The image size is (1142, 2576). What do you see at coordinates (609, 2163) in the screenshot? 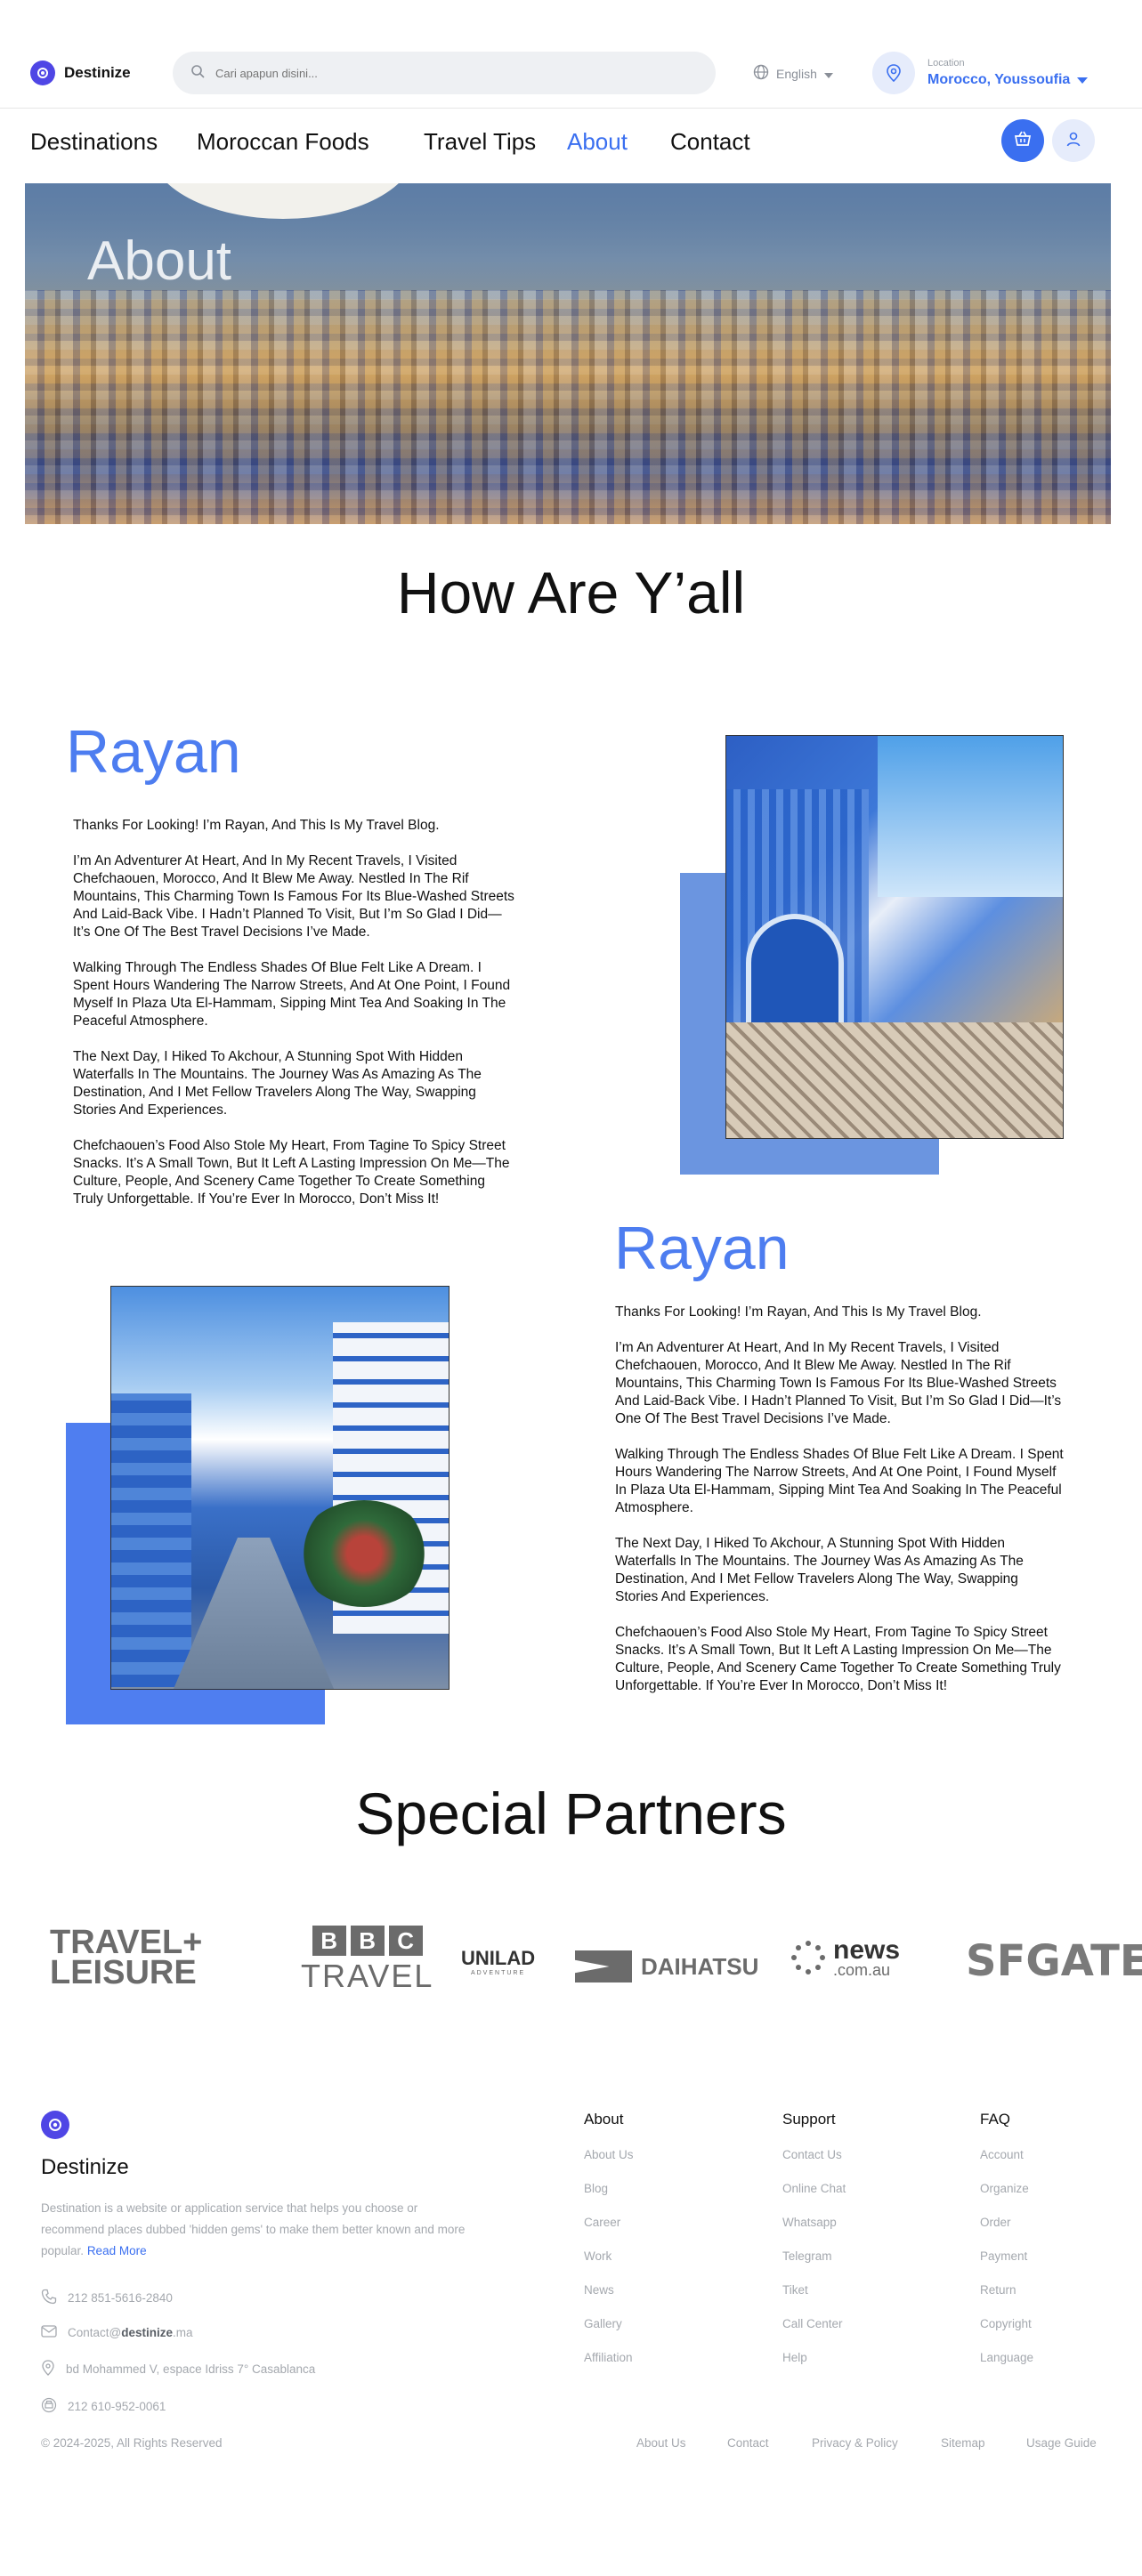
I see `footer-link: About Us` at bounding box center [609, 2163].